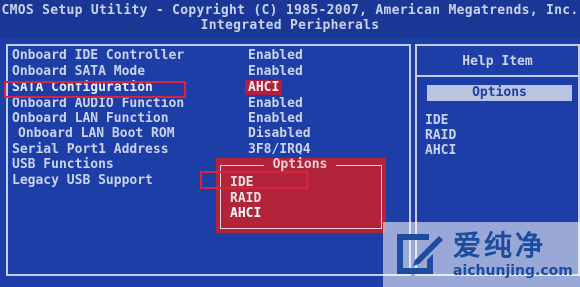 Image resolution: width=580 pixels, height=287 pixels. I want to click on setting-value-serial-port1: 3F8/IRQ4, so click(279, 149).